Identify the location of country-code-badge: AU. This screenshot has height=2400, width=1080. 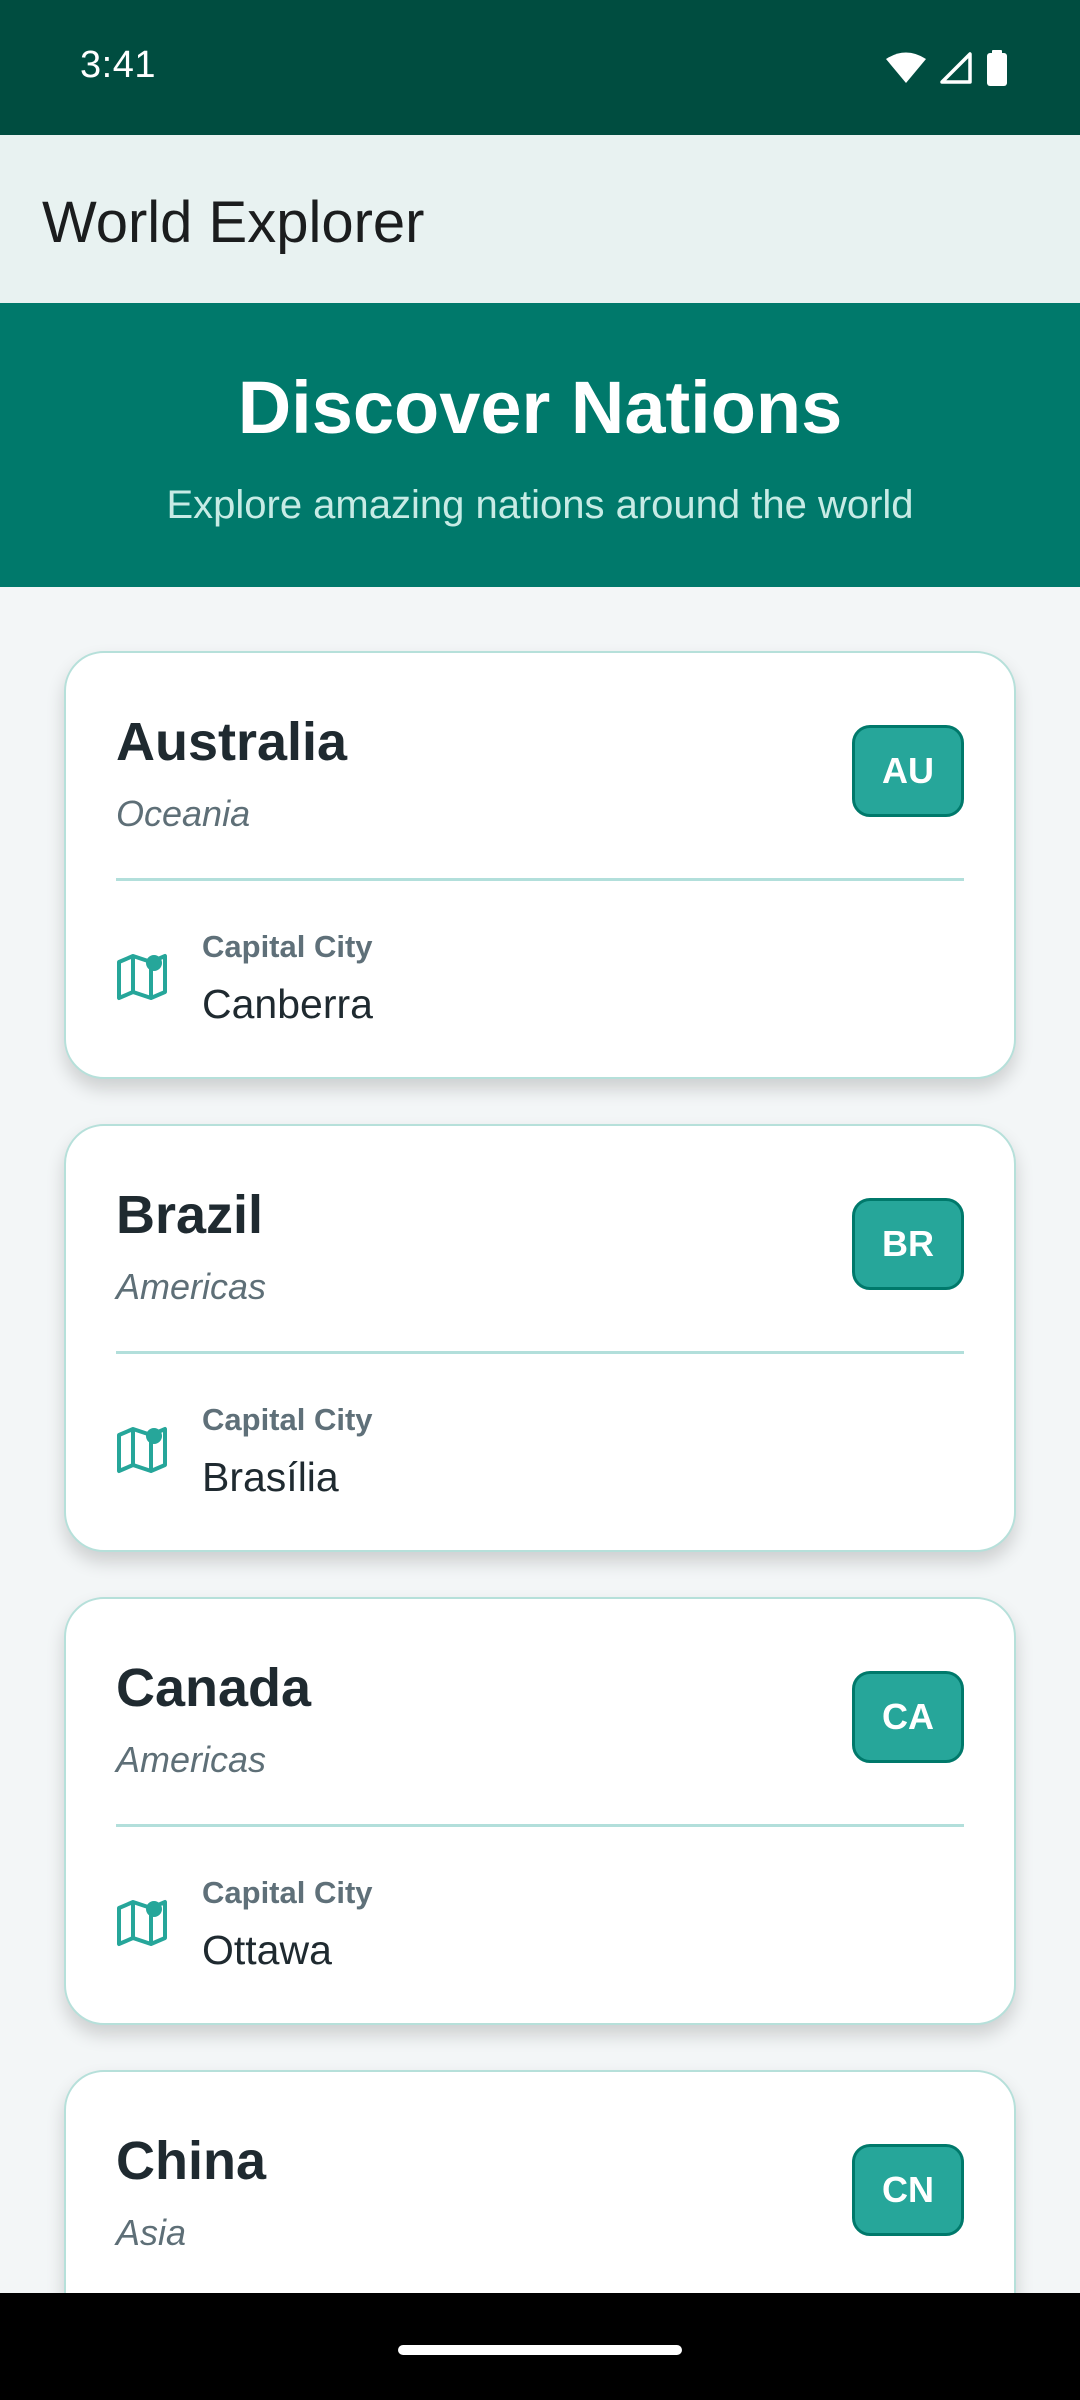
(908, 771).